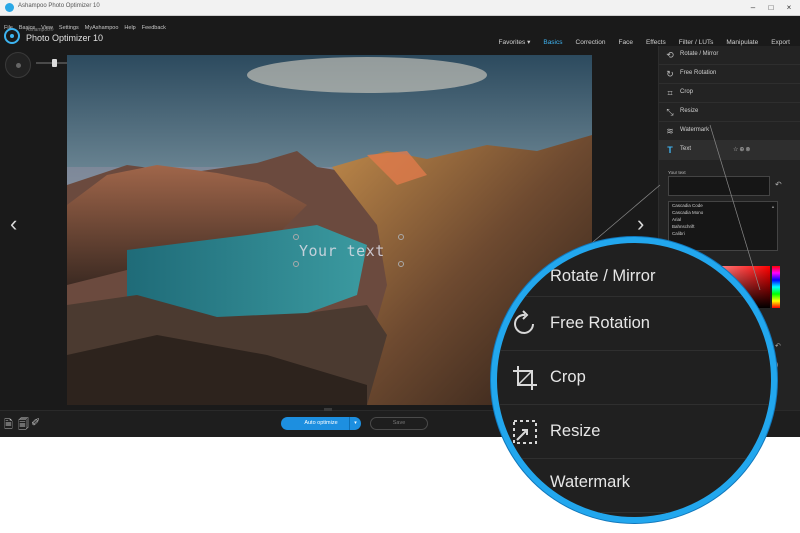  Describe the element at coordinates (35, 422) in the screenshot. I see `brush-icon: ✐` at that location.